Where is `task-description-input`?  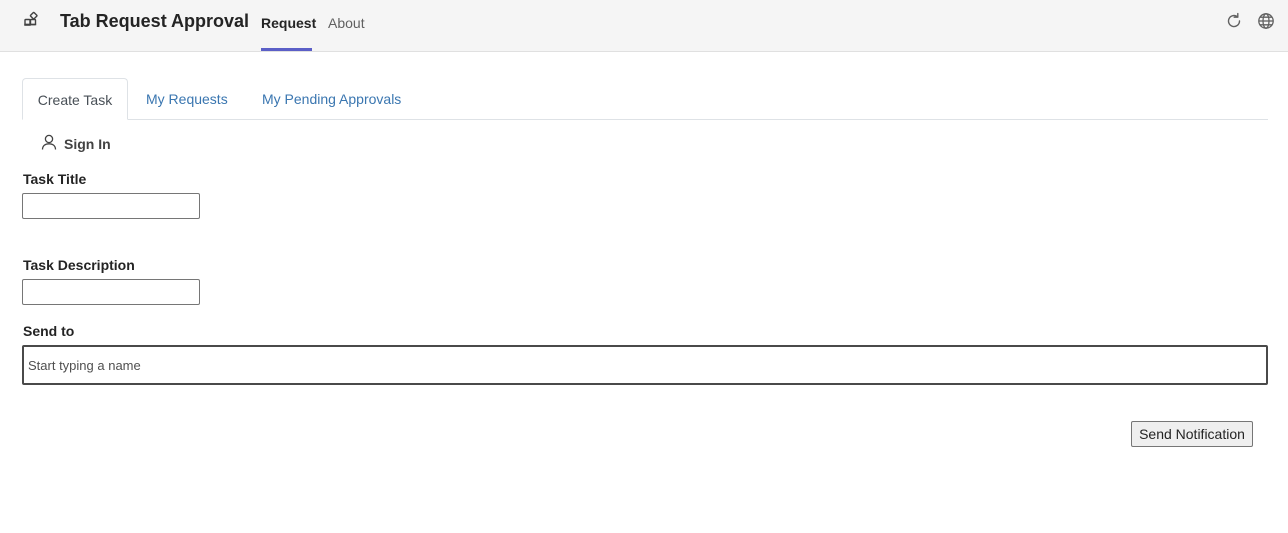 task-description-input is located at coordinates (111, 292).